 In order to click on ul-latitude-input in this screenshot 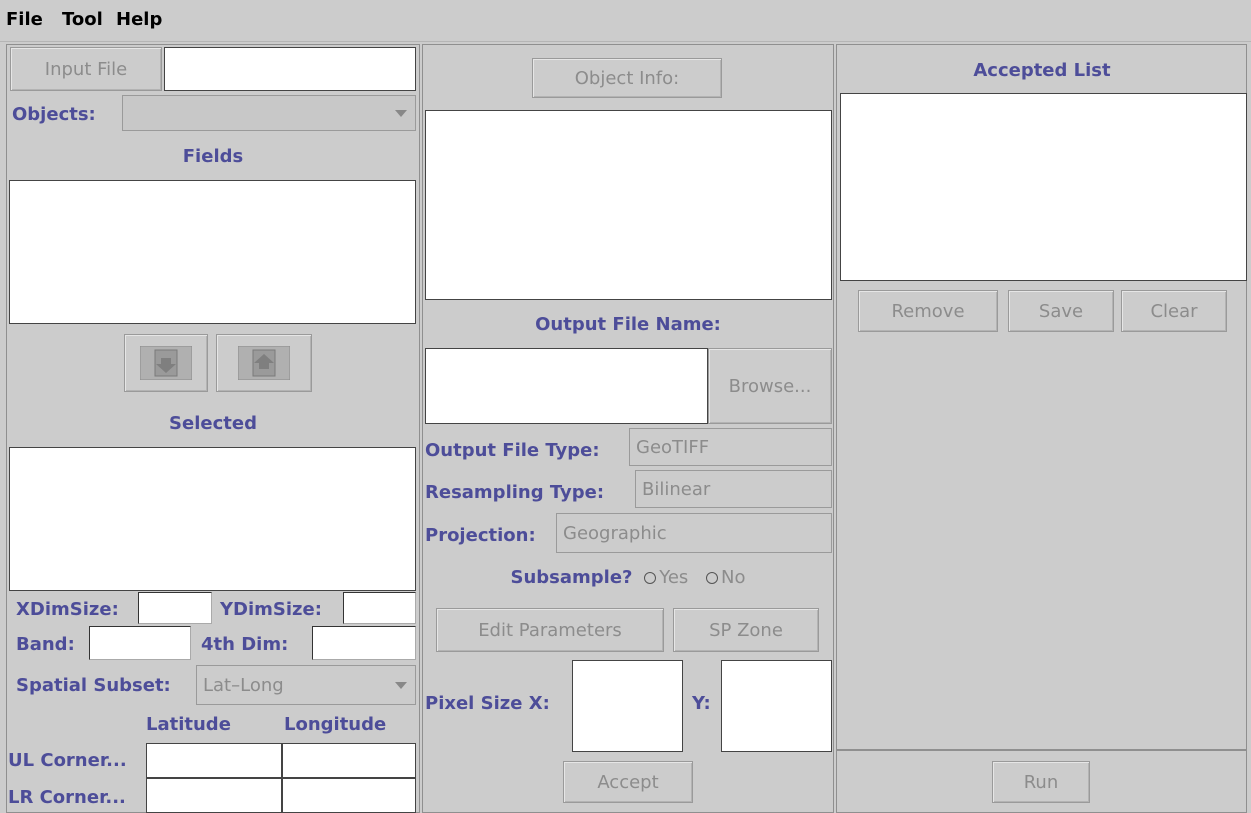, I will do `click(214, 760)`.